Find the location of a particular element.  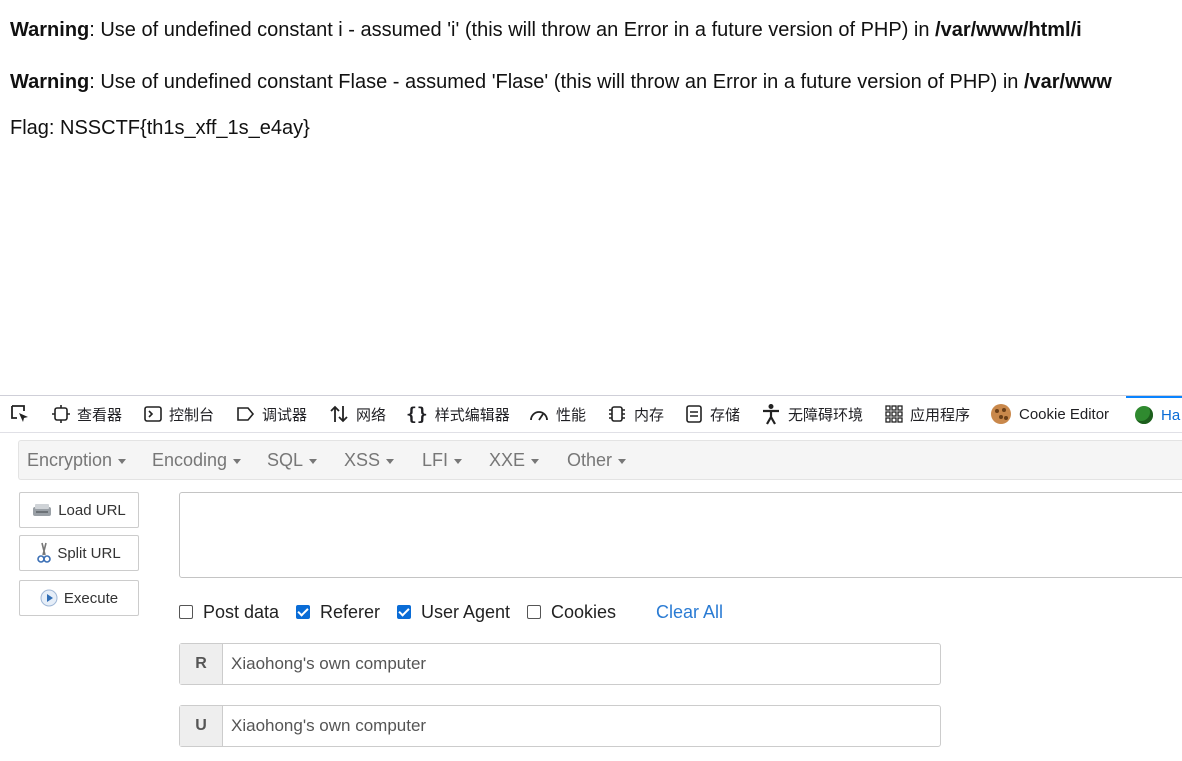

tab-console: 控制台 is located at coordinates (179, 414).